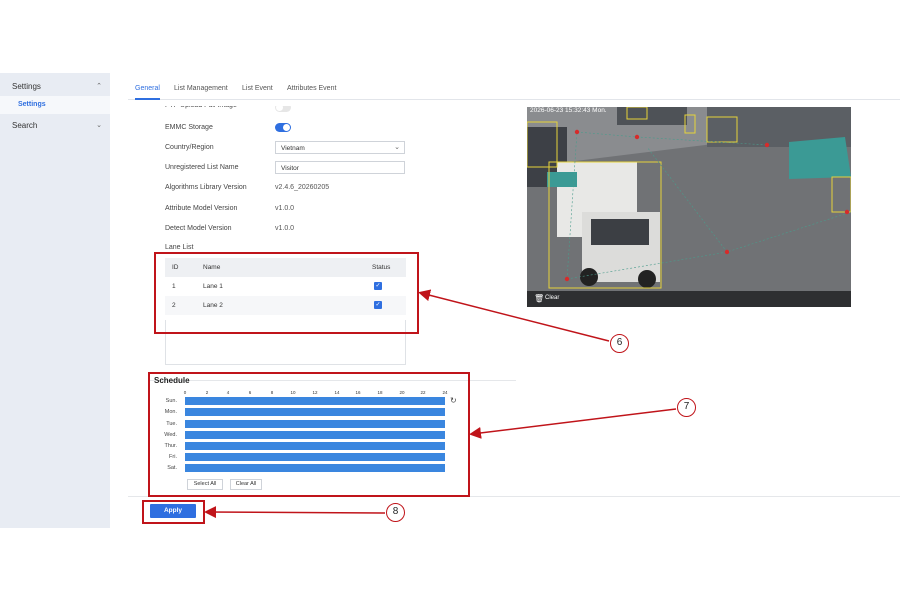 This screenshot has height=600, width=900. What do you see at coordinates (395, 512) in the screenshot?
I see `annotation-marker-8: 8` at bounding box center [395, 512].